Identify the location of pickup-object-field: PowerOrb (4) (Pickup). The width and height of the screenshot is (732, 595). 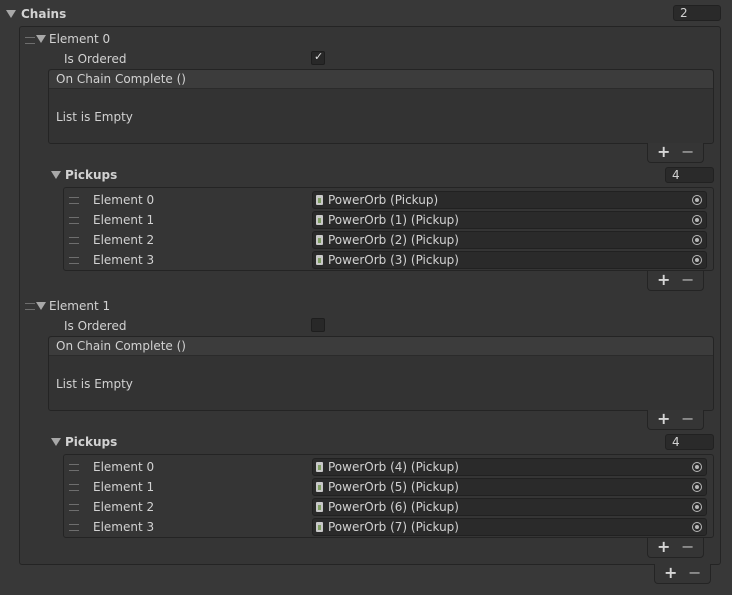
(509, 467).